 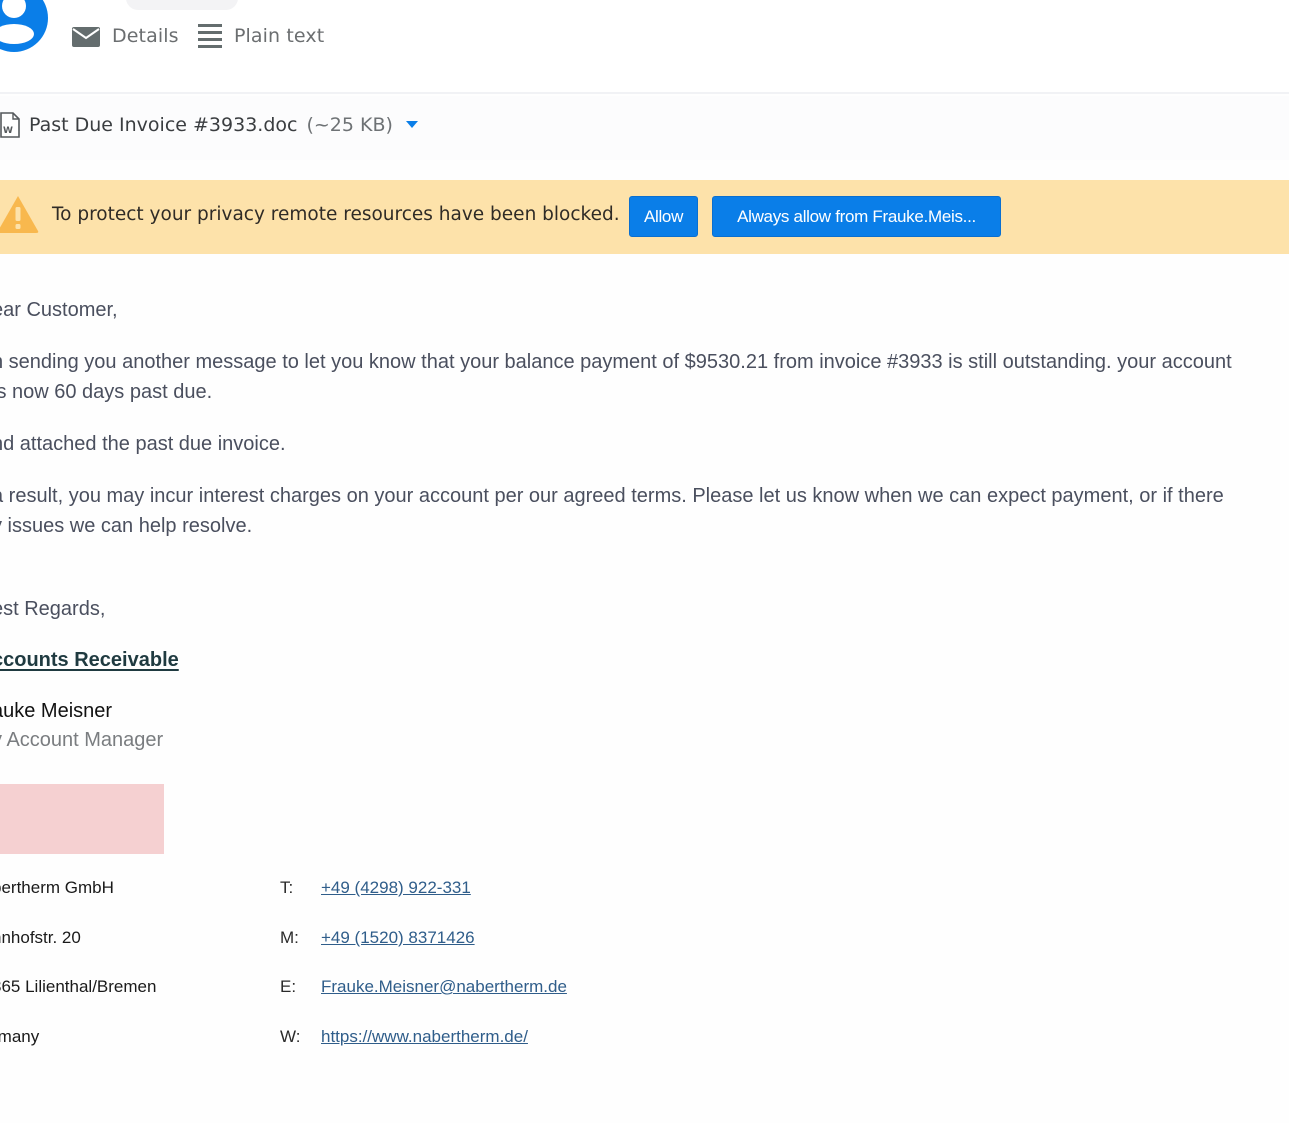 I want to click on paragraph-1-line-2: is now 60 days past due., so click(x=106, y=392).